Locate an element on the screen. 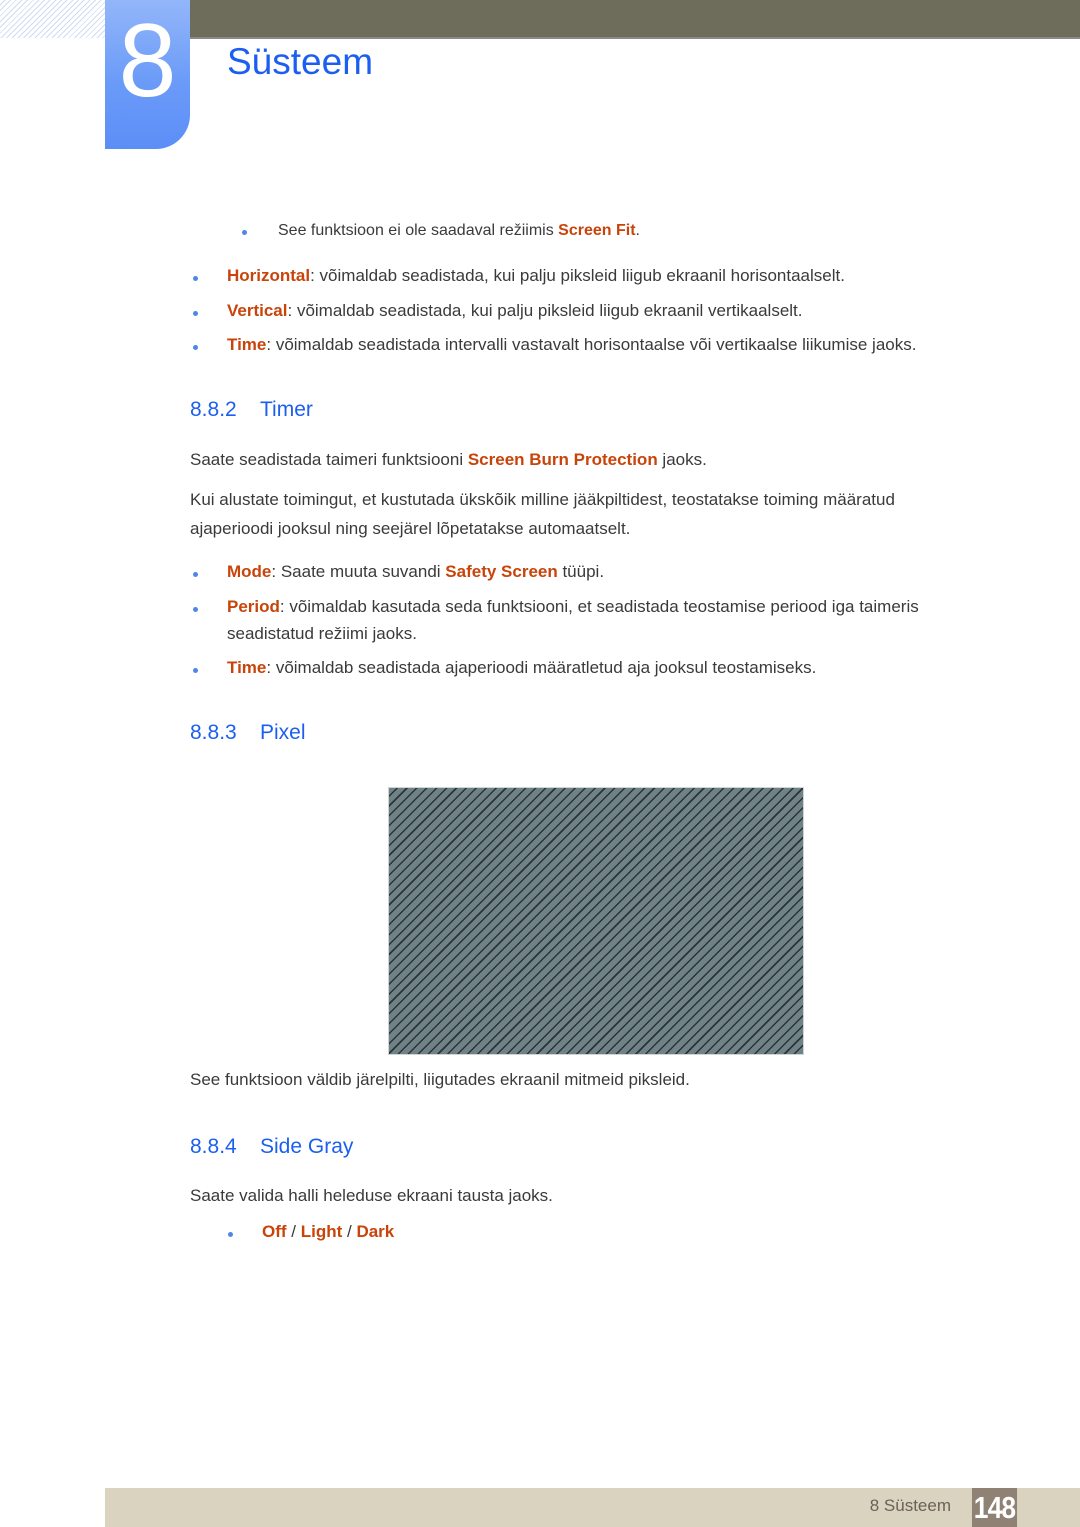  pixel-shift-illustration is located at coordinates (596, 921).